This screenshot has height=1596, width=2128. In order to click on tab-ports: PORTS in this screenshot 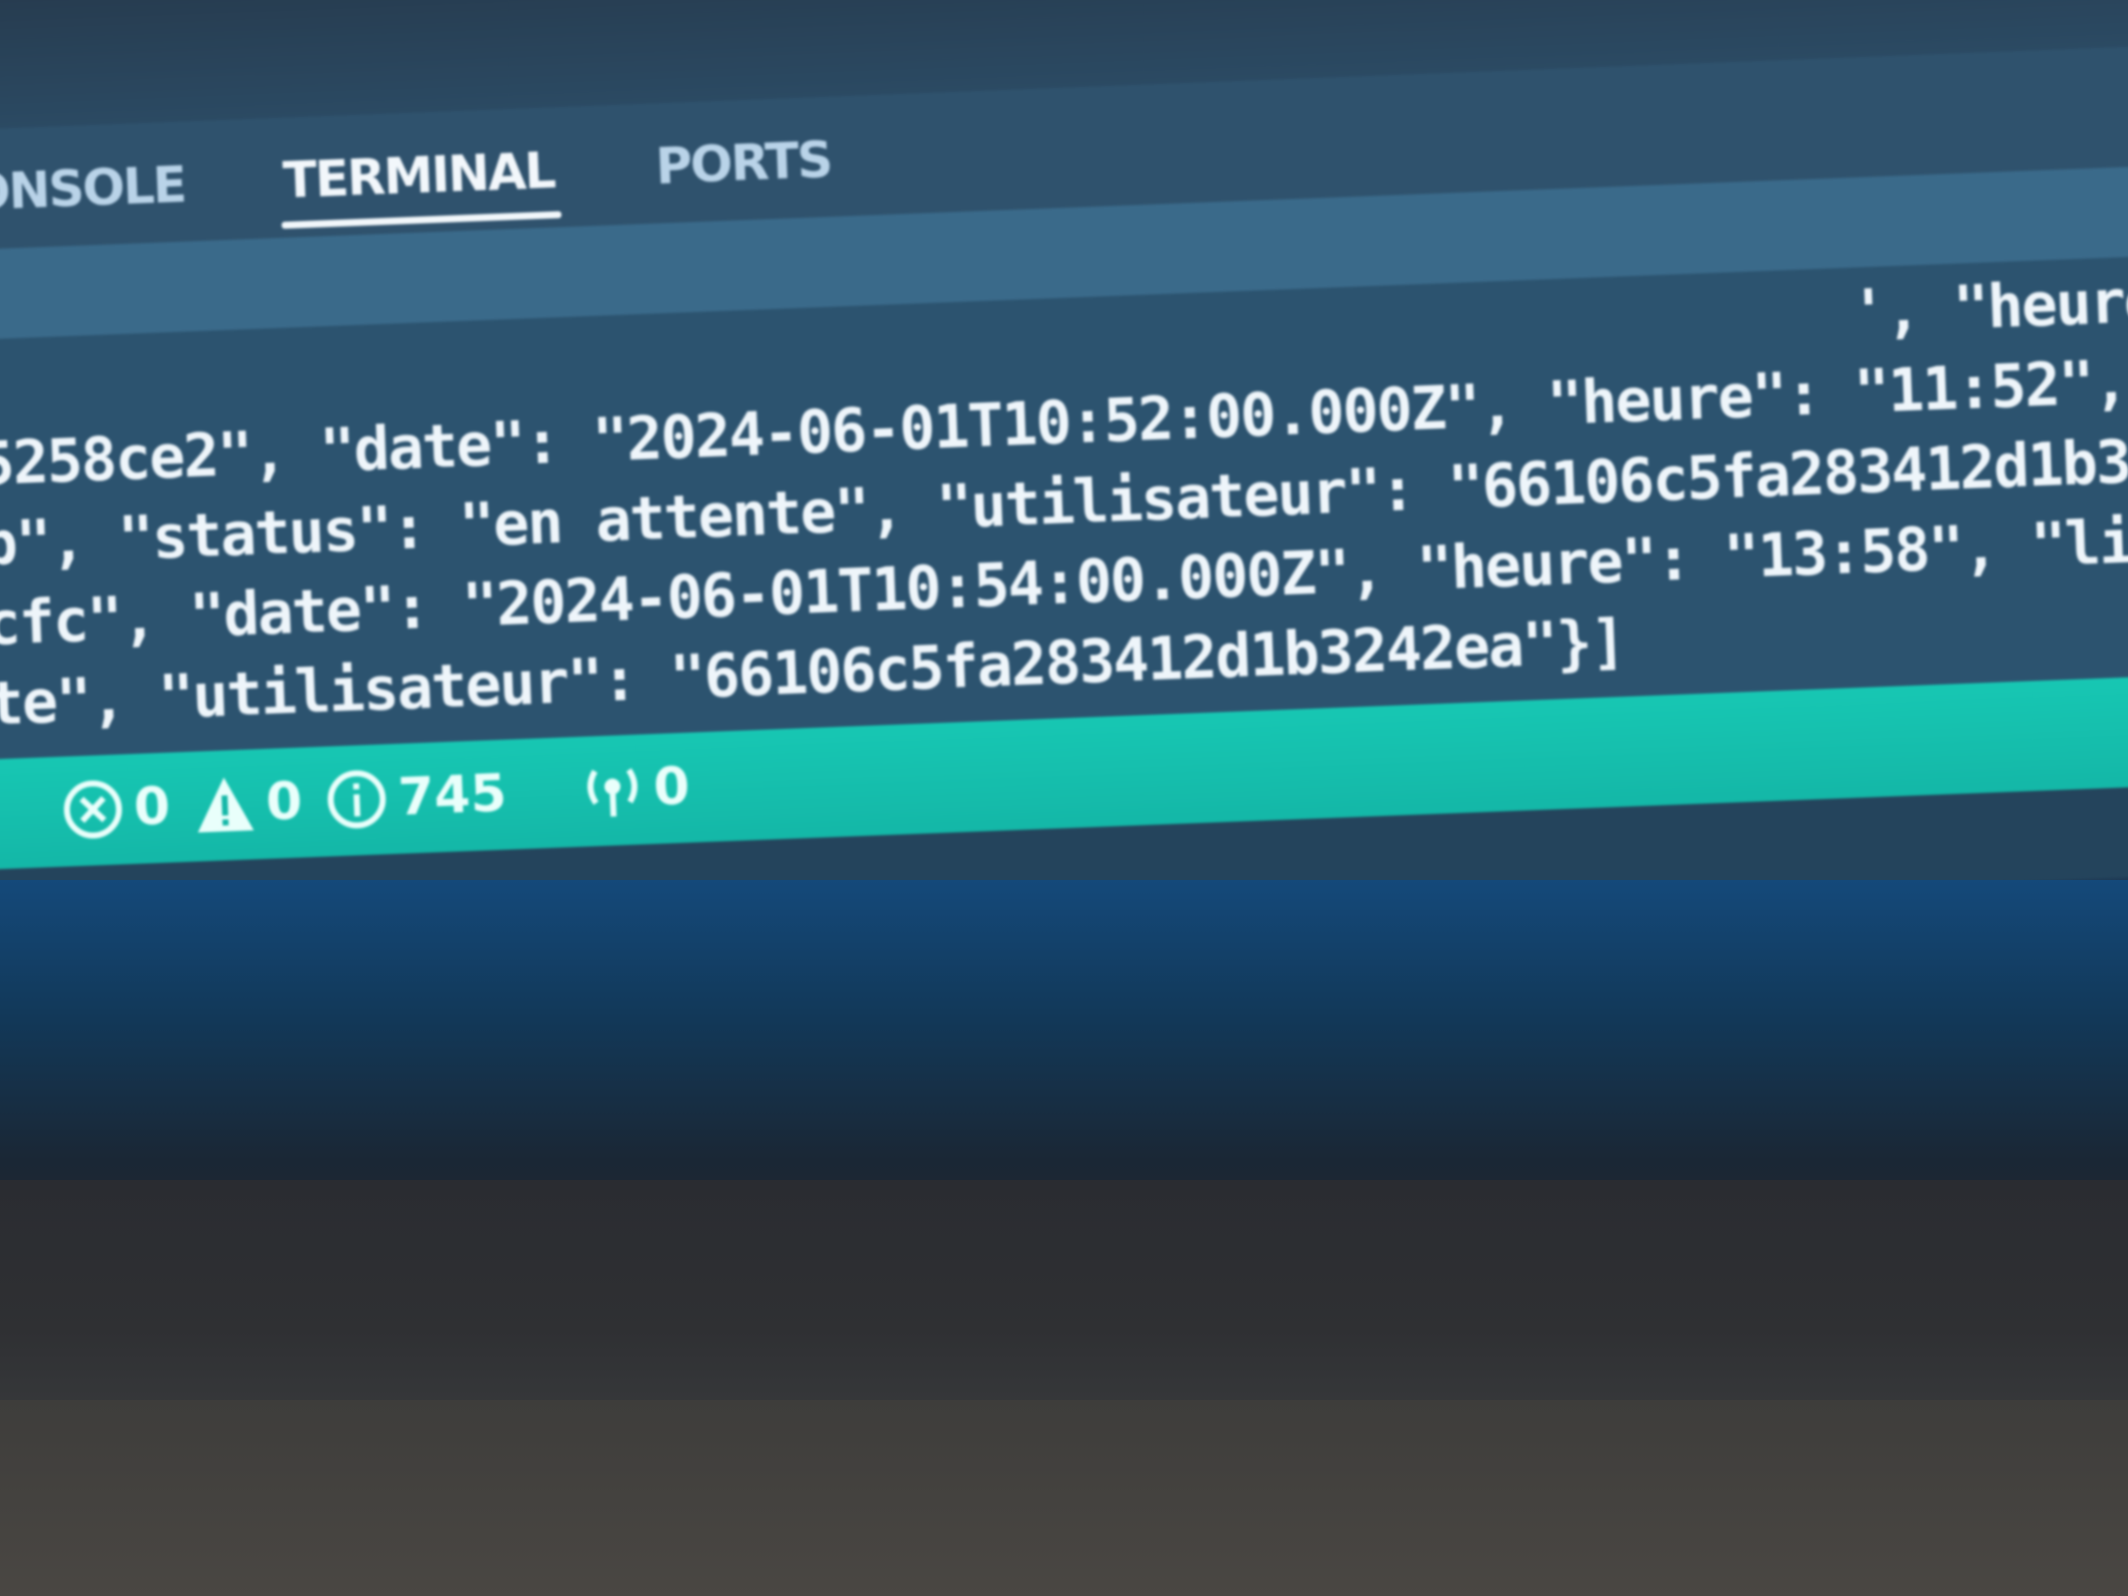, I will do `click(744, 163)`.